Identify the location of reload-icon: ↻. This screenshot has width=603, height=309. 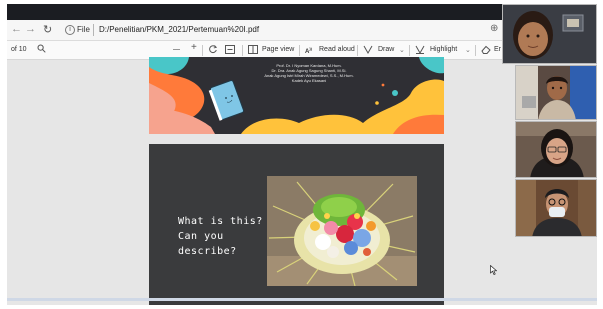
(47, 29).